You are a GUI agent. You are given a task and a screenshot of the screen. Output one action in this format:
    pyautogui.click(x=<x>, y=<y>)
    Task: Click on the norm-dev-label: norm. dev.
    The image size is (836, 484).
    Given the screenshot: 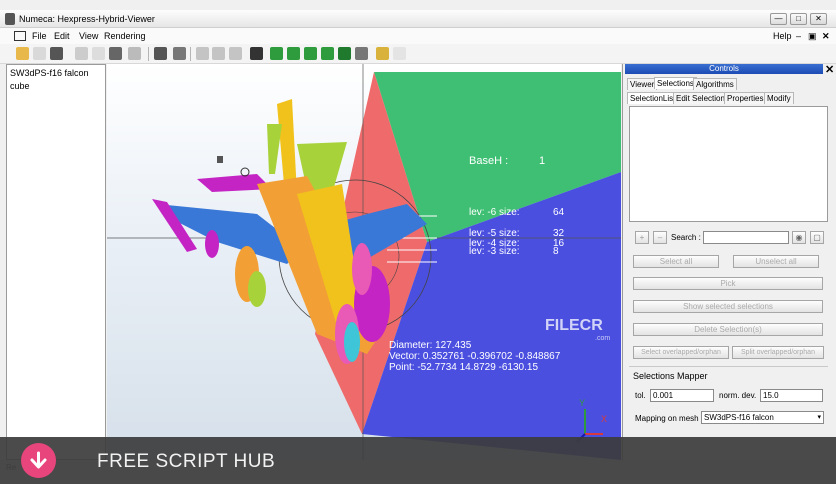 What is the action you would take?
    pyautogui.click(x=738, y=395)
    